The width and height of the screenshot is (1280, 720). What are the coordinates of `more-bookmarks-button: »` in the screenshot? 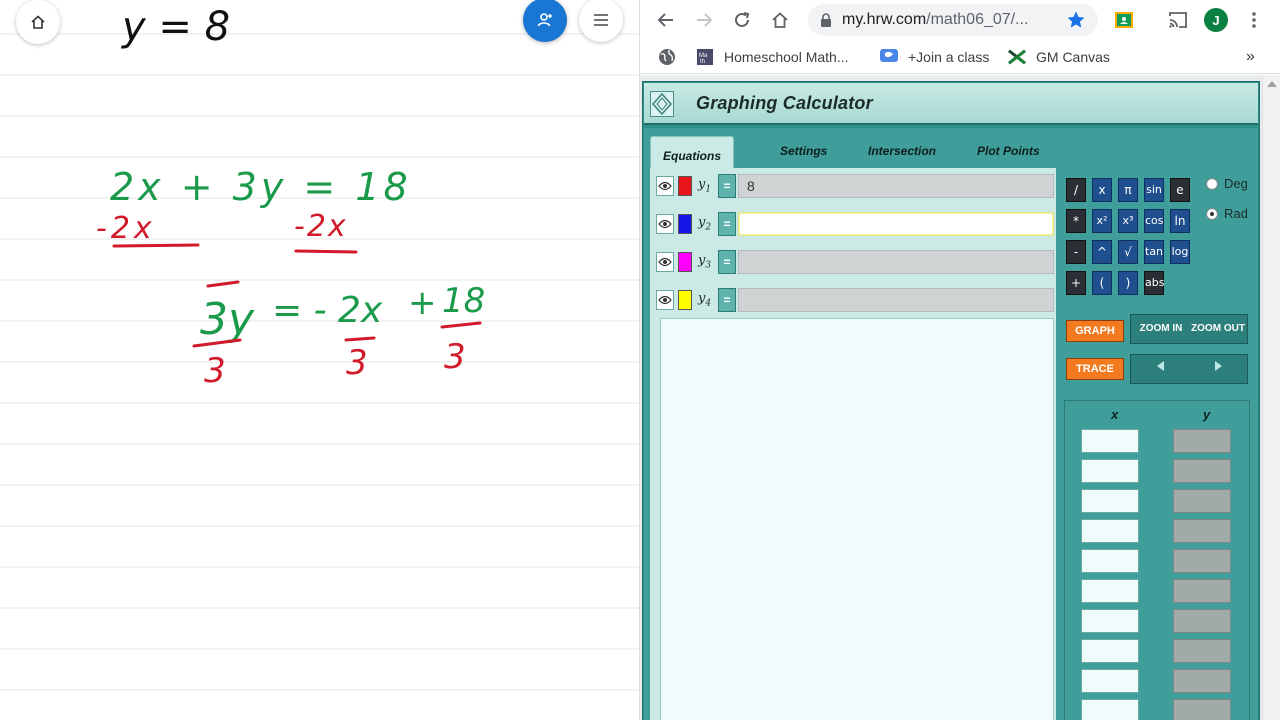 It's located at (1250, 57).